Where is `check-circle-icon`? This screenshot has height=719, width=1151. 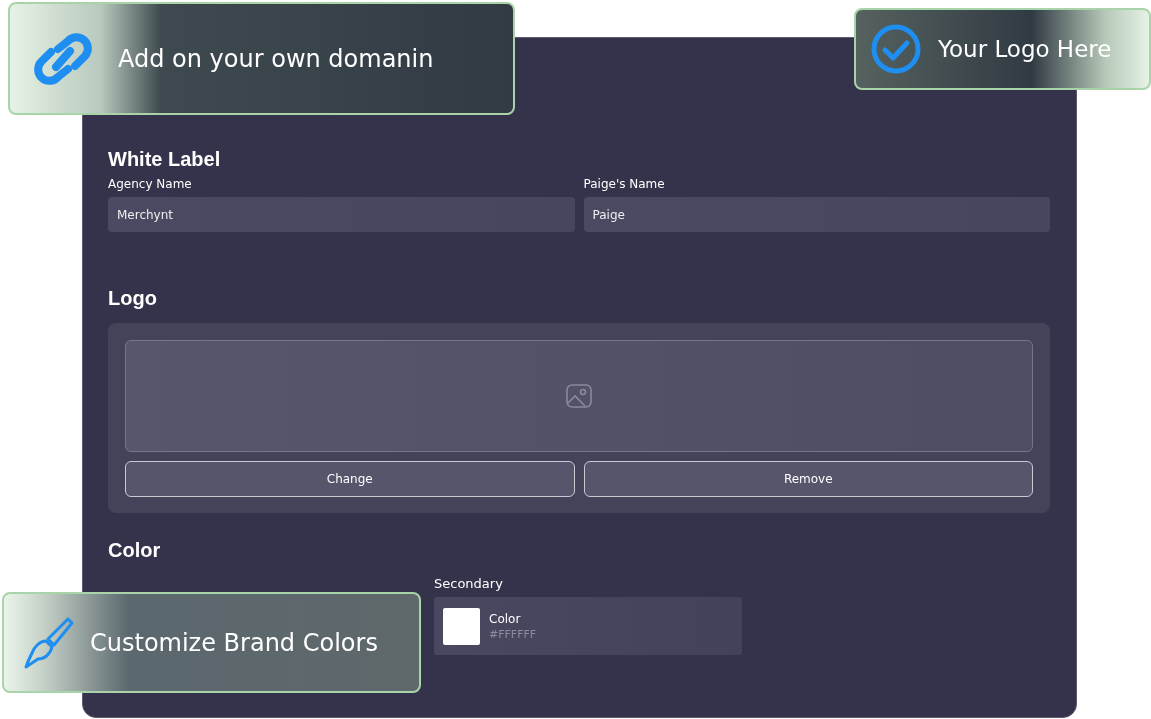
check-circle-icon is located at coordinates (896, 49).